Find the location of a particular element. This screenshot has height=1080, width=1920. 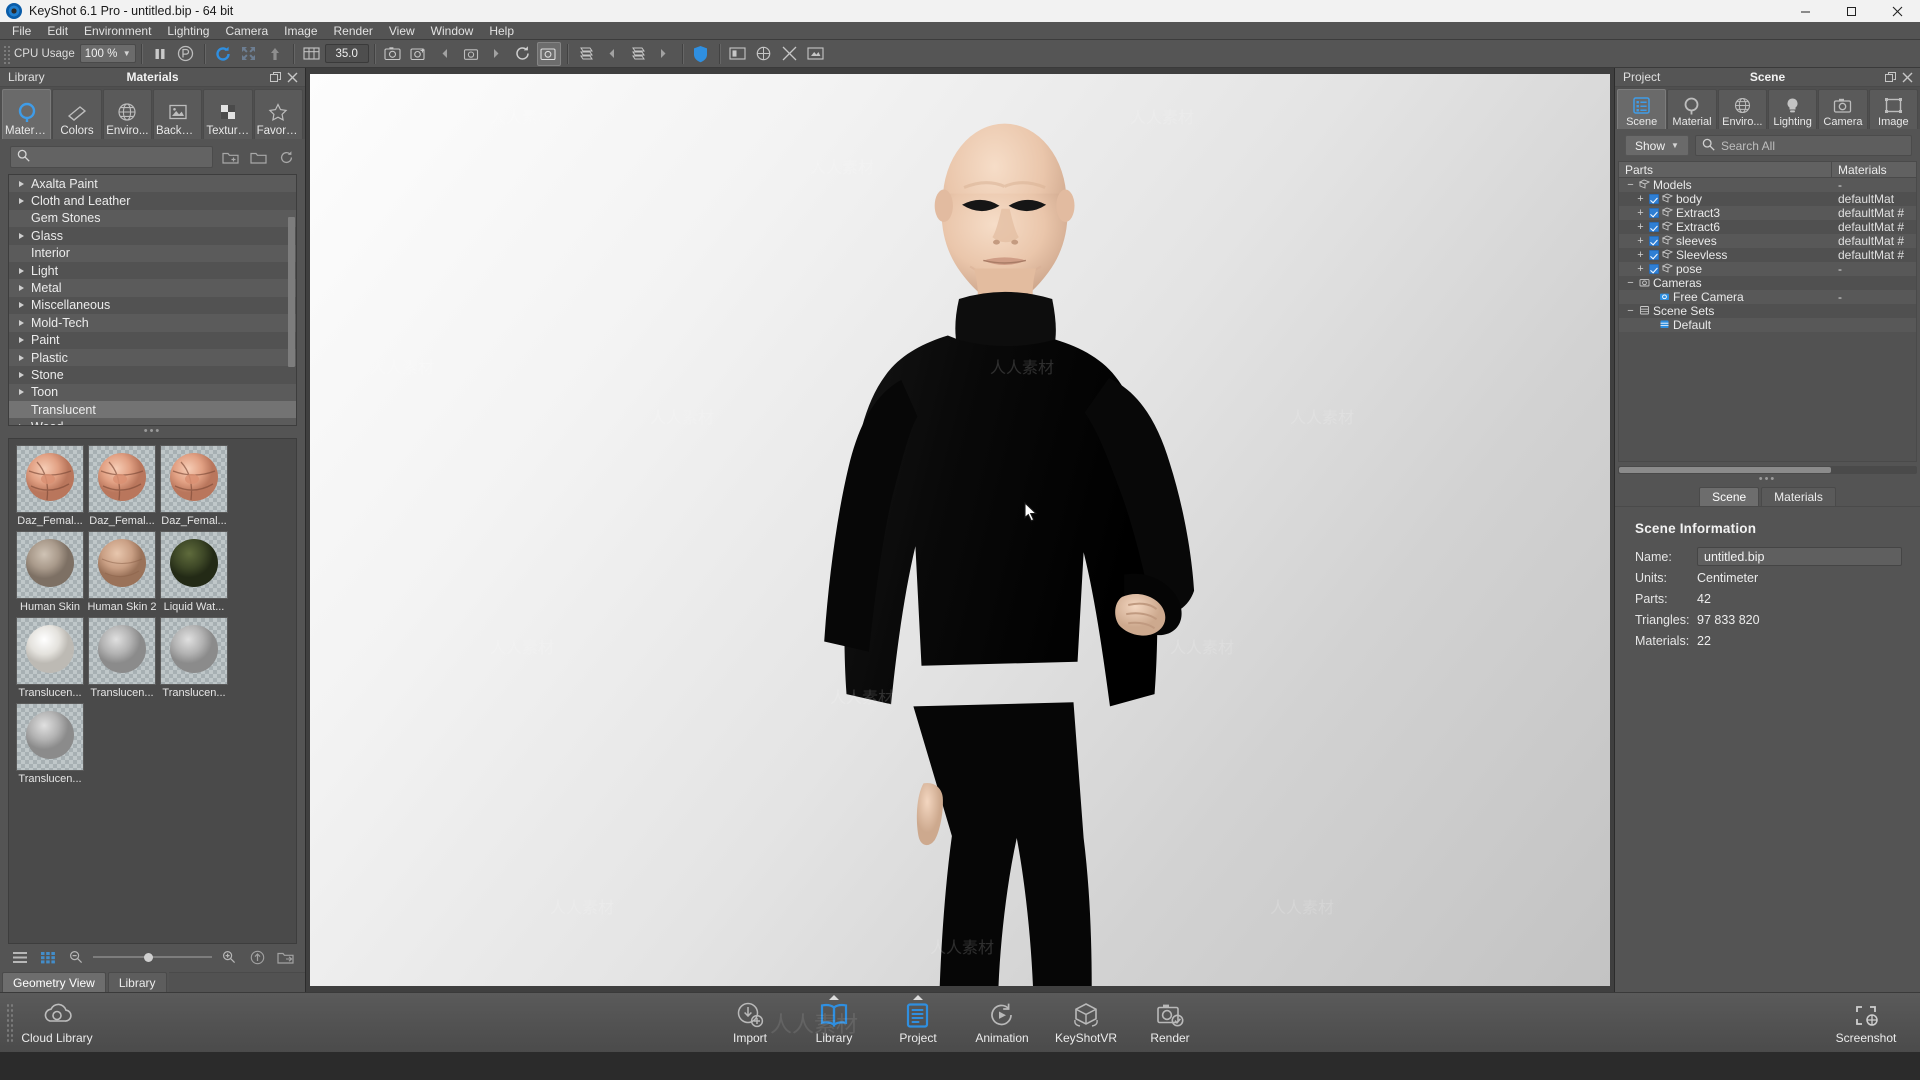

move-tool-button is located at coordinates (249, 54).